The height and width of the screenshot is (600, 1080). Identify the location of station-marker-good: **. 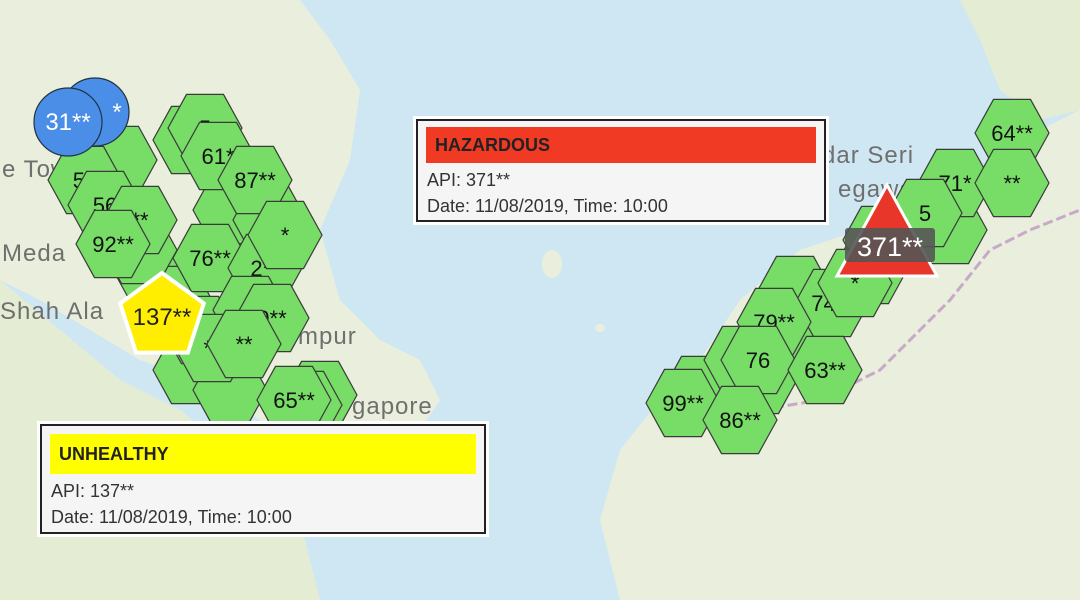
(1012, 183).